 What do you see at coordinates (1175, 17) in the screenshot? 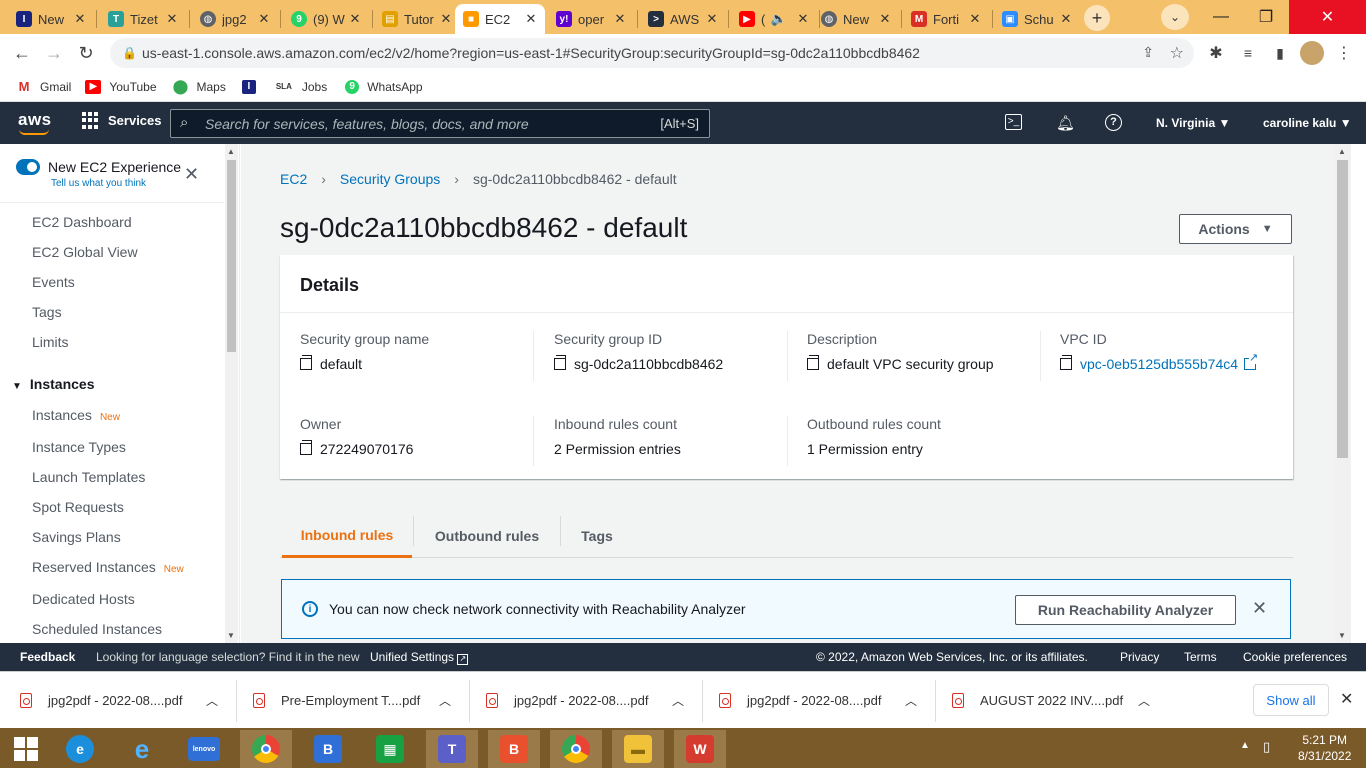
I see `tab-search-icon: ⌄` at bounding box center [1175, 17].